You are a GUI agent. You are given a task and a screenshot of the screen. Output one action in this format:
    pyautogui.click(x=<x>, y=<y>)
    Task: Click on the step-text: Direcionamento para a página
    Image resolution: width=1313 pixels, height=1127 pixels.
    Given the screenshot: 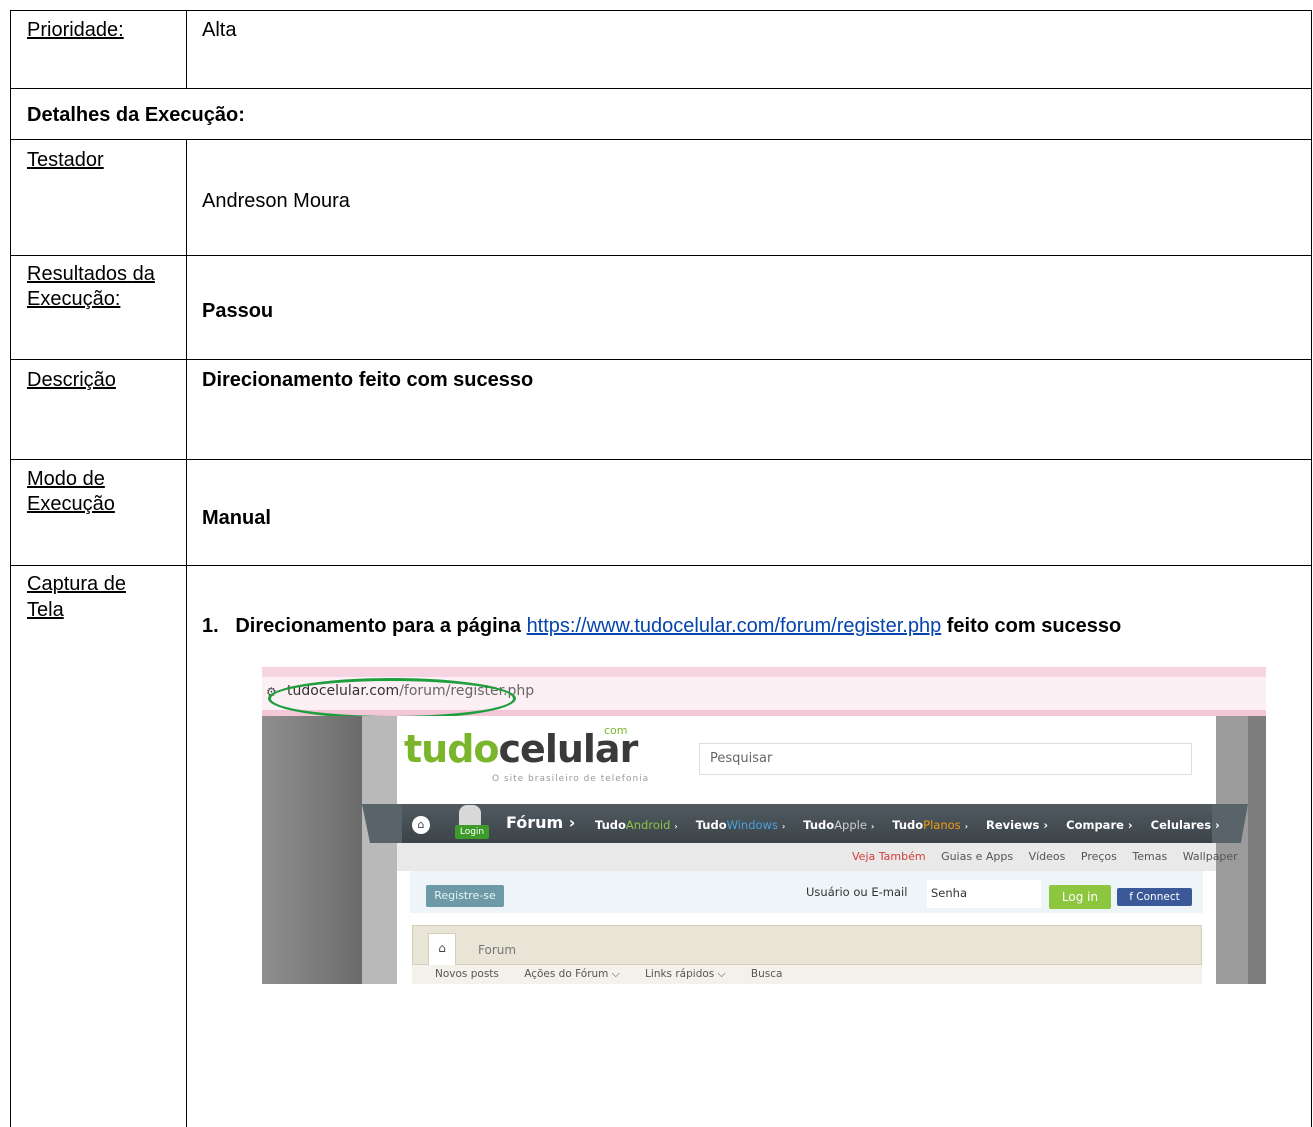 What is the action you would take?
    pyautogui.click(x=378, y=626)
    